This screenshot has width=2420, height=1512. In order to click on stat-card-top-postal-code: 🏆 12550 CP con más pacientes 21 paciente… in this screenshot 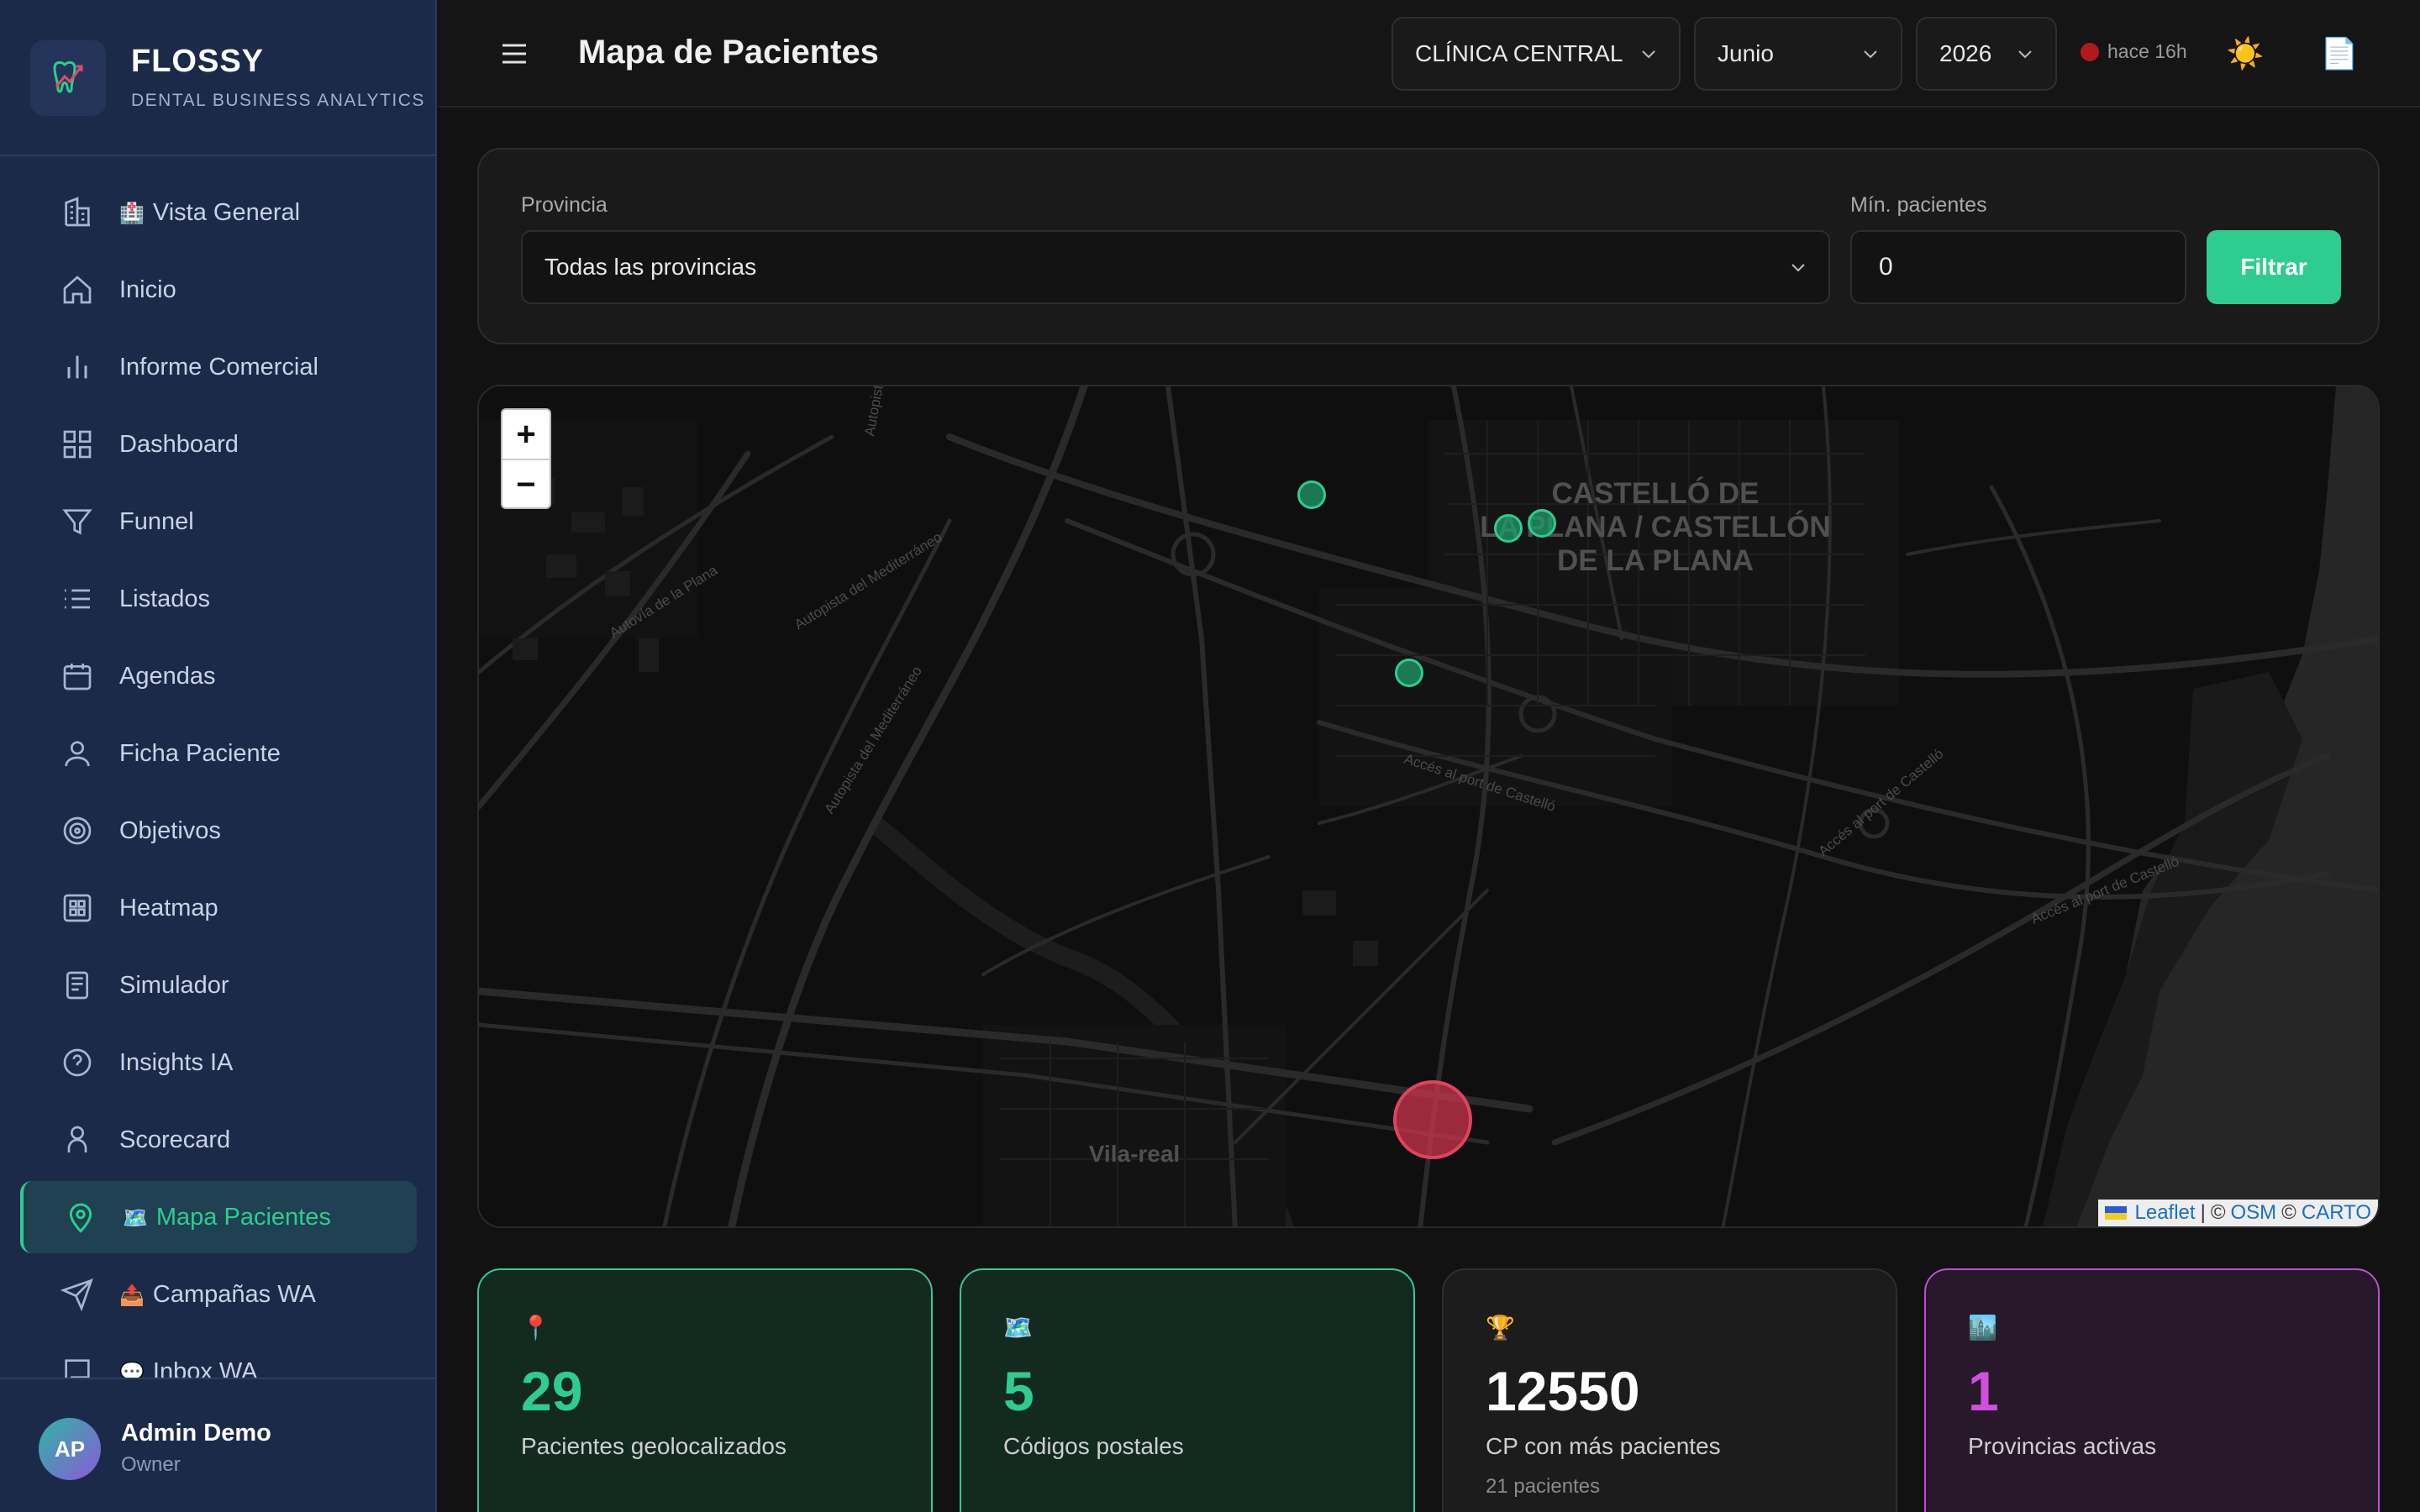, I will do `click(1669, 1390)`.